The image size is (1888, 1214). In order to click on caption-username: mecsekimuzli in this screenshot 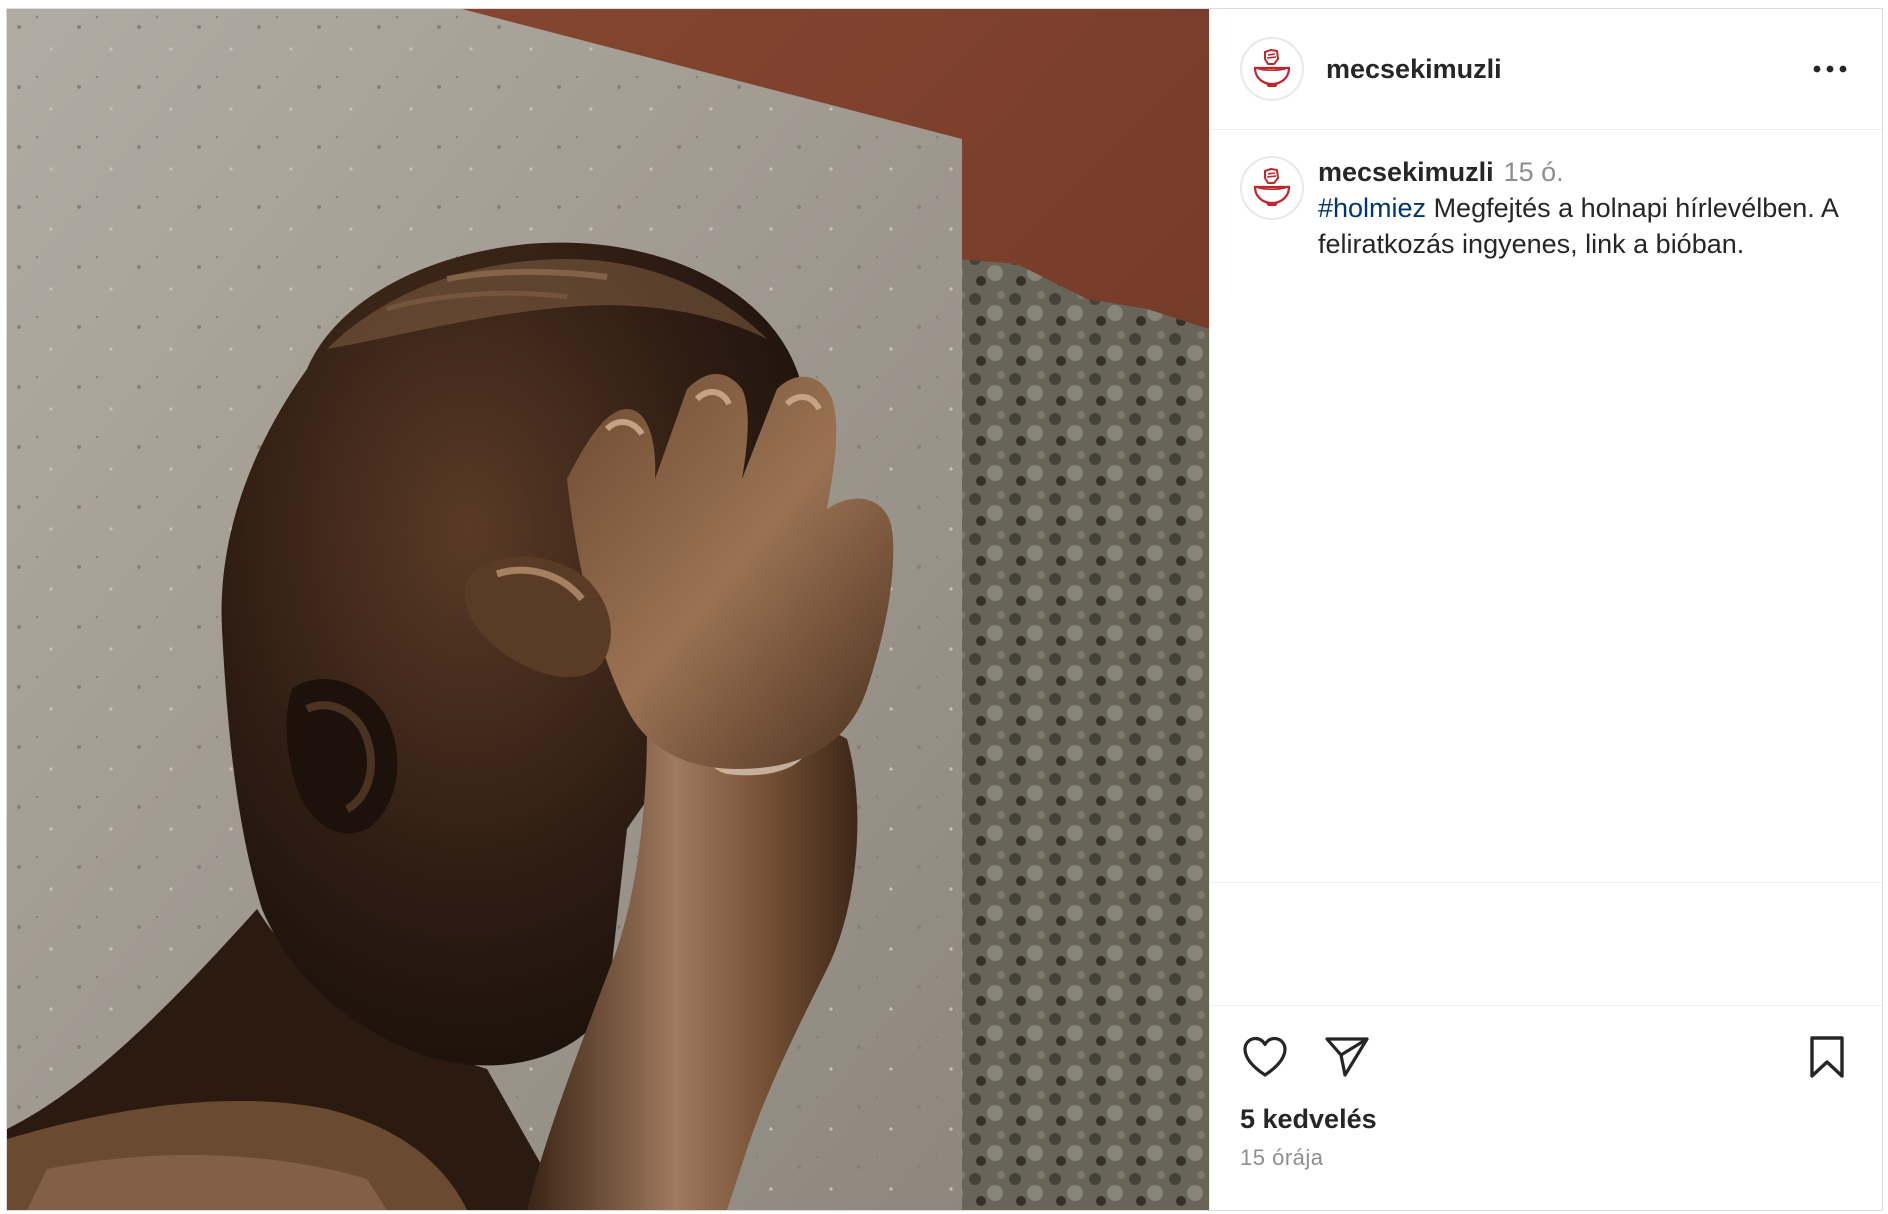, I will do `click(1406, 172)`.